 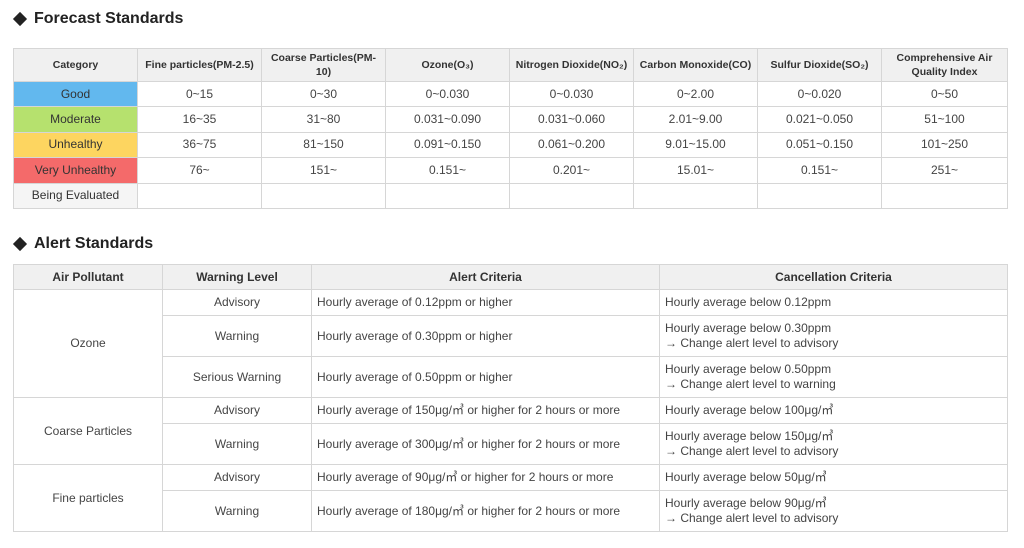 What do you see at coordinates (748, 302) in the screenshot?
I see `cancel-text: Hourly average below 0.12ppm` at bounding box center [748, 302].